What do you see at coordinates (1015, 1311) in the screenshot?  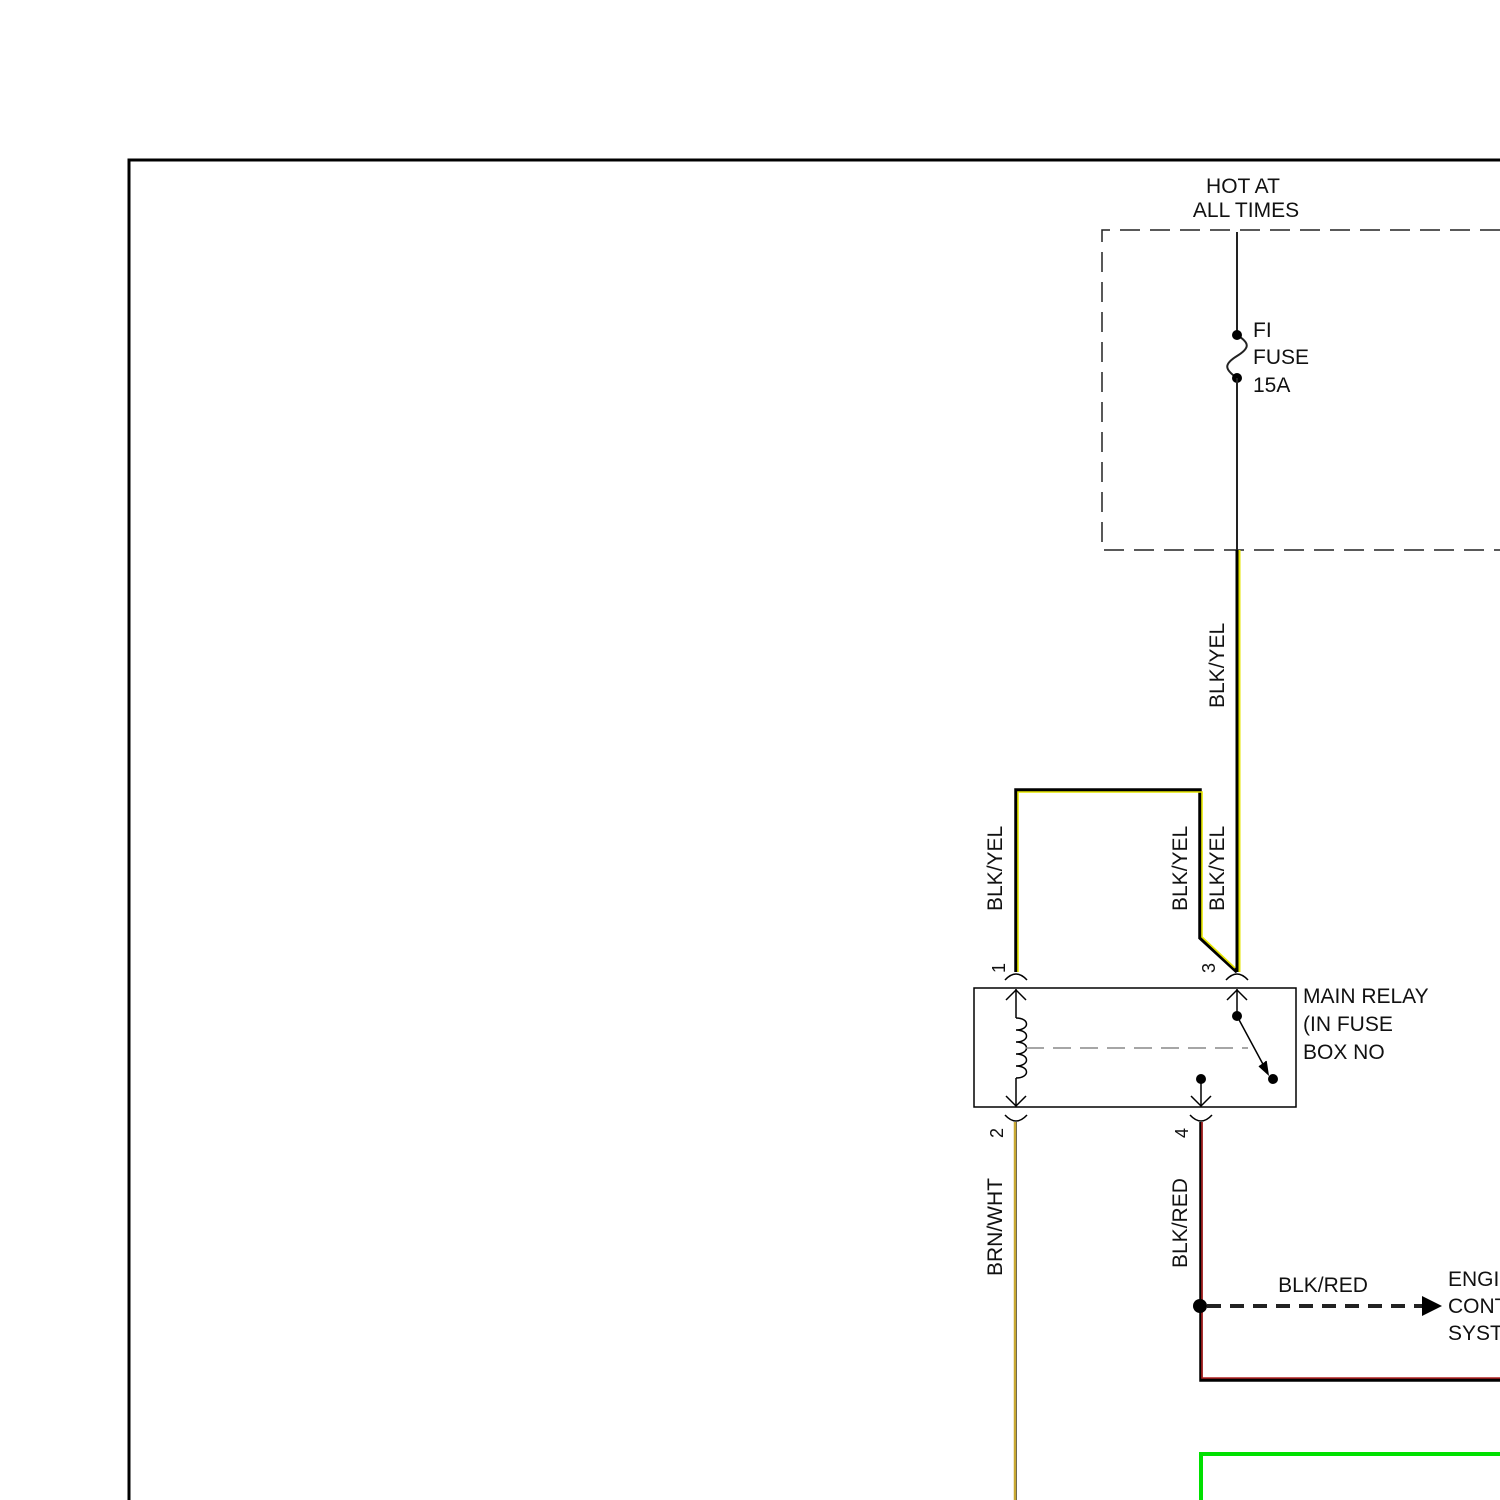 I see `wire-brn-wht` at bounding box center [1015, 1311].